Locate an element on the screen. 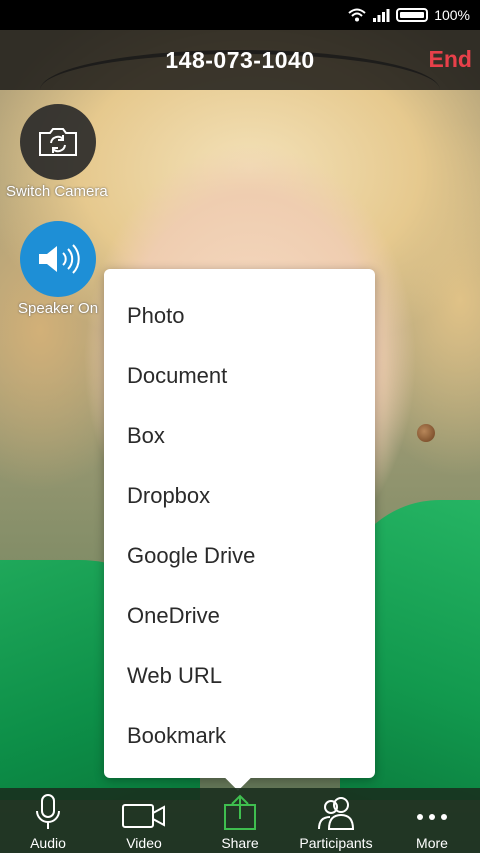 This screenshot has height=853, width=480. participants-label: Participants is located at coordinates (336, 843).